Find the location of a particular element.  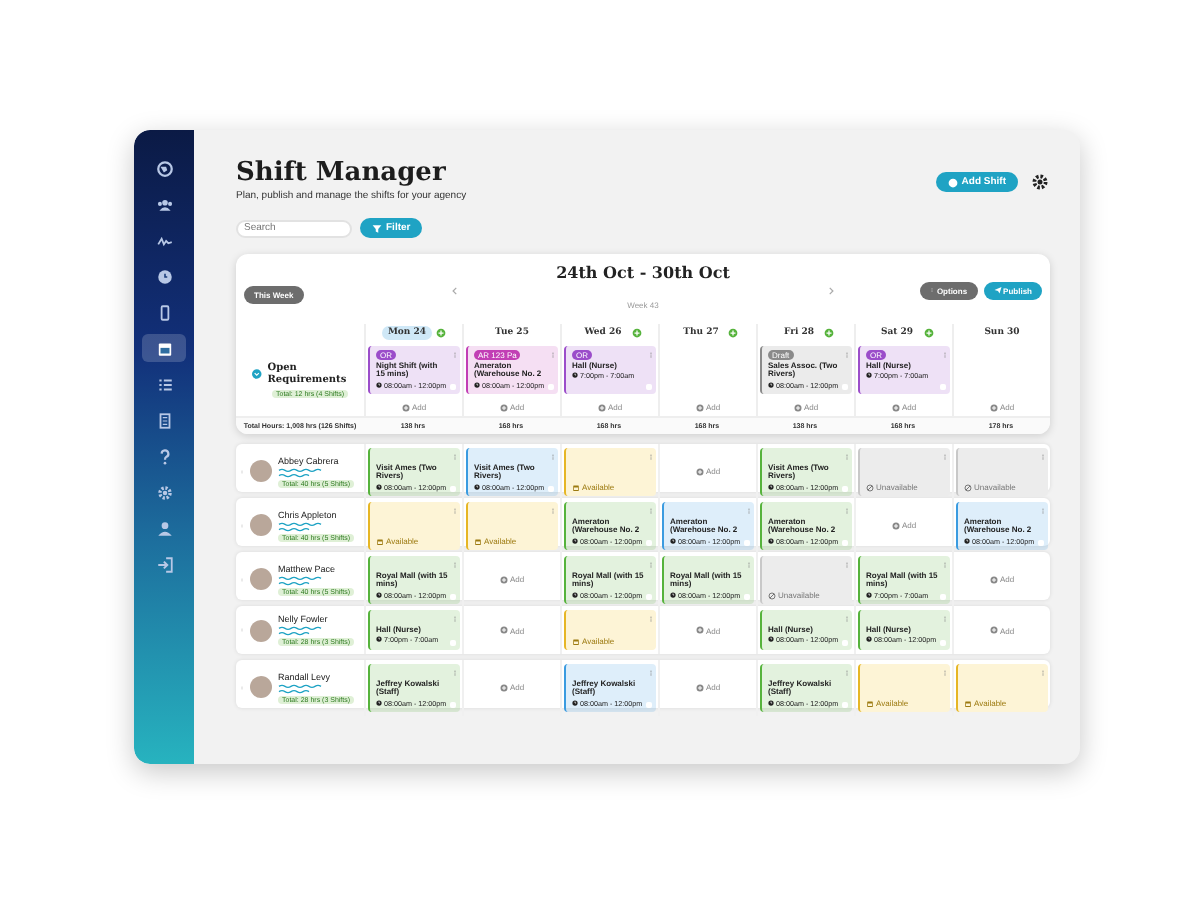

logout-icon is located at coordinates (164, 564).